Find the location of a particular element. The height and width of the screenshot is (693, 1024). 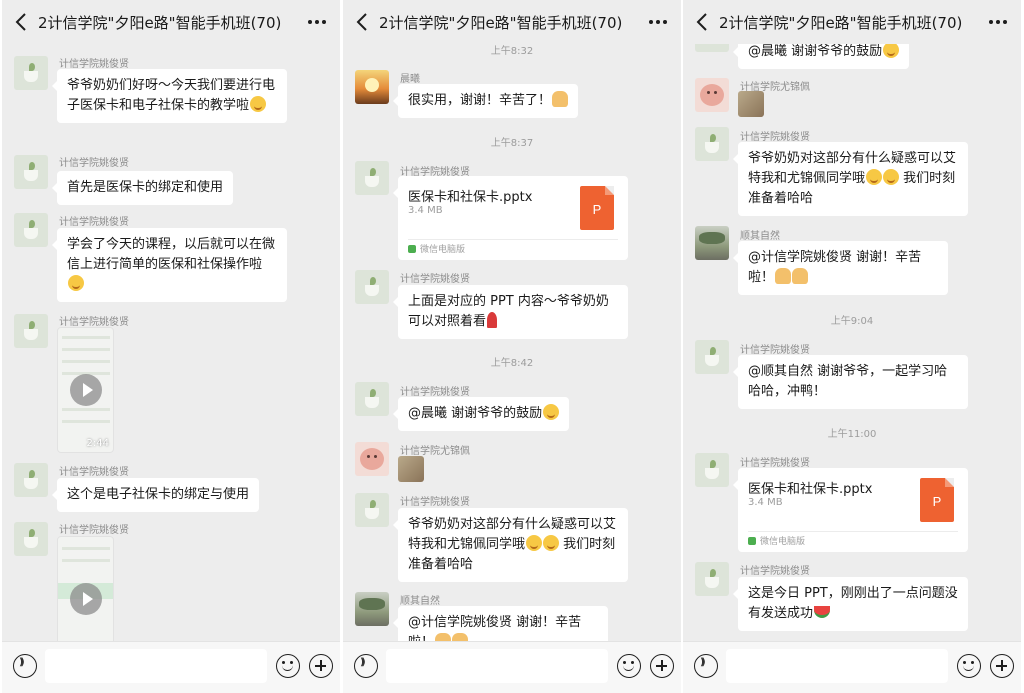

message-bubble: 首先是医保卡的绑定和使用 is located at coordinates (142, 188).